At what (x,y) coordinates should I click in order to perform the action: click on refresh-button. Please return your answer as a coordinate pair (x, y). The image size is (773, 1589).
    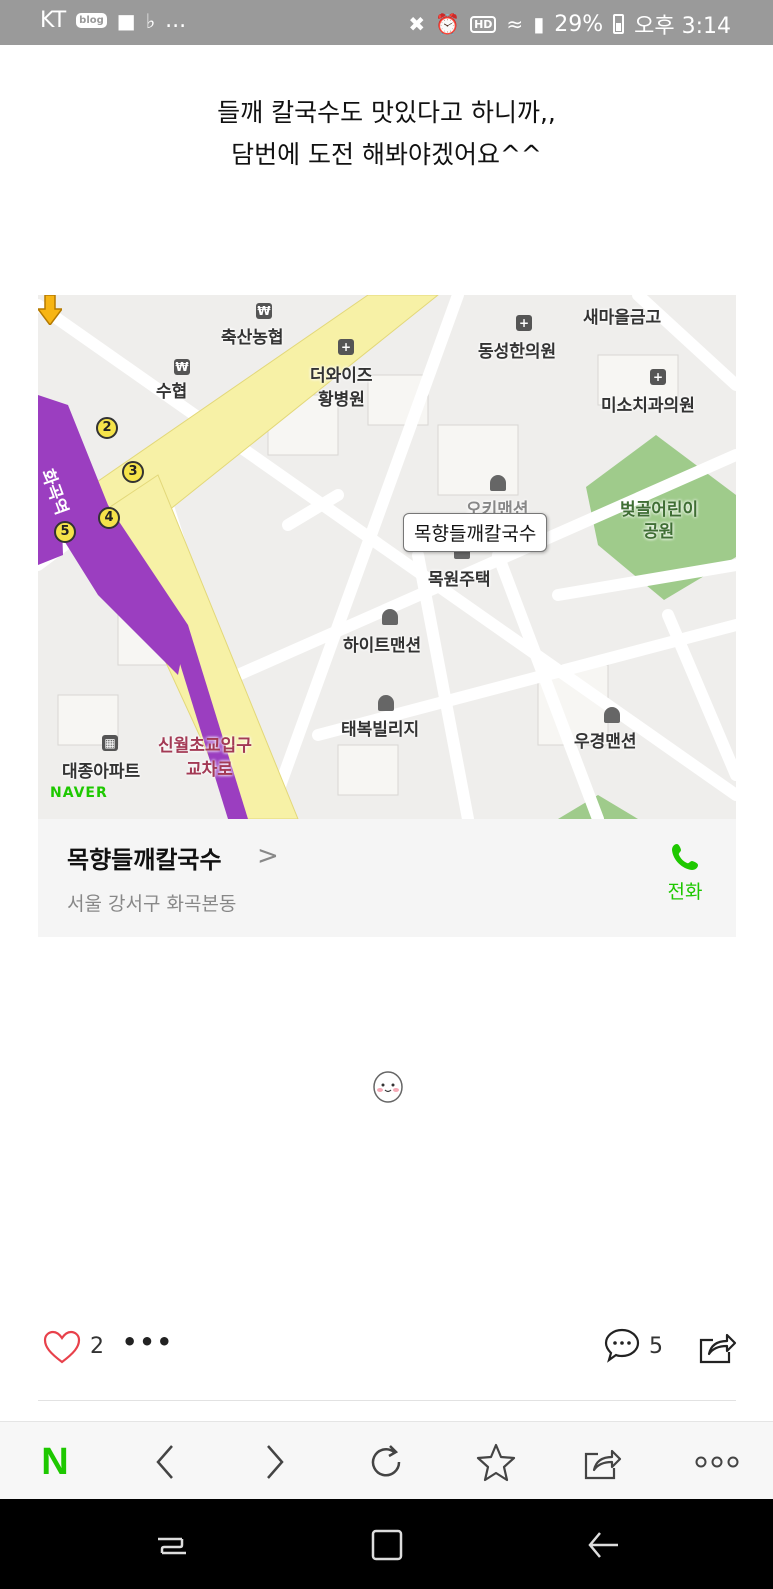
    Looking at the image, I should click on (386, 1462).